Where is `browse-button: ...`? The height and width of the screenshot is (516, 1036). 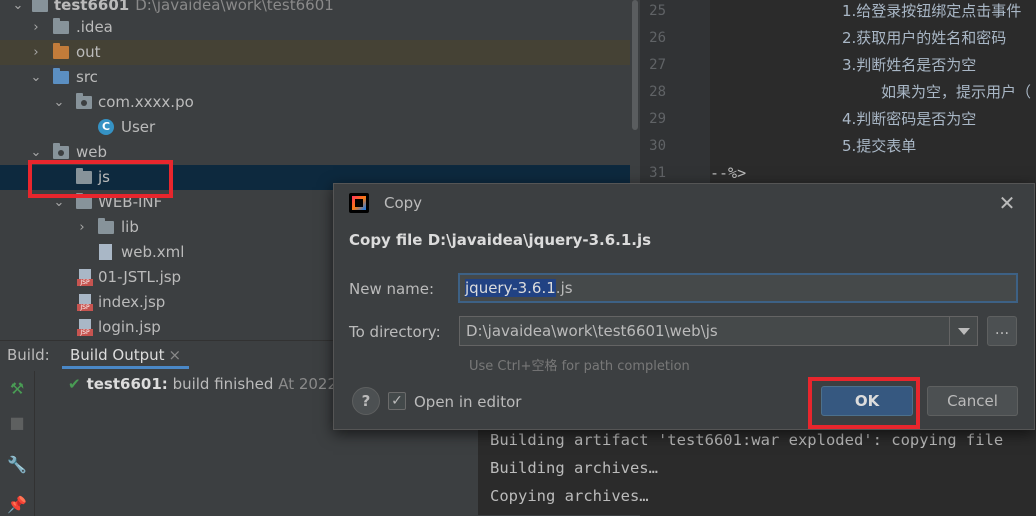 browse-button: ... is located at coordinates (1002, 331).